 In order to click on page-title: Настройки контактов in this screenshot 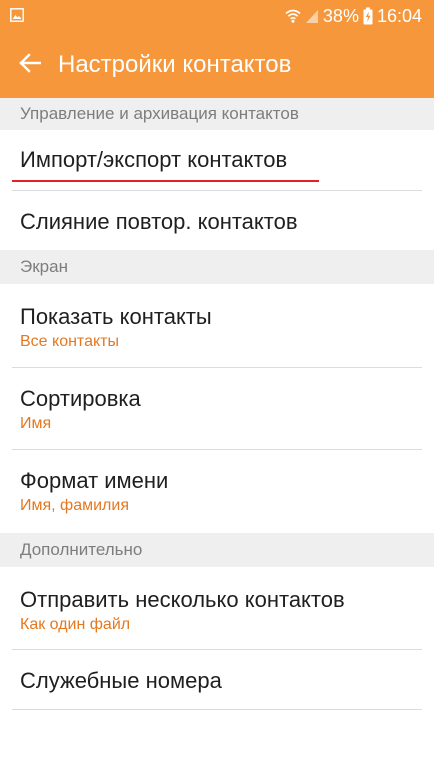, I will do `click(175, 64)`.